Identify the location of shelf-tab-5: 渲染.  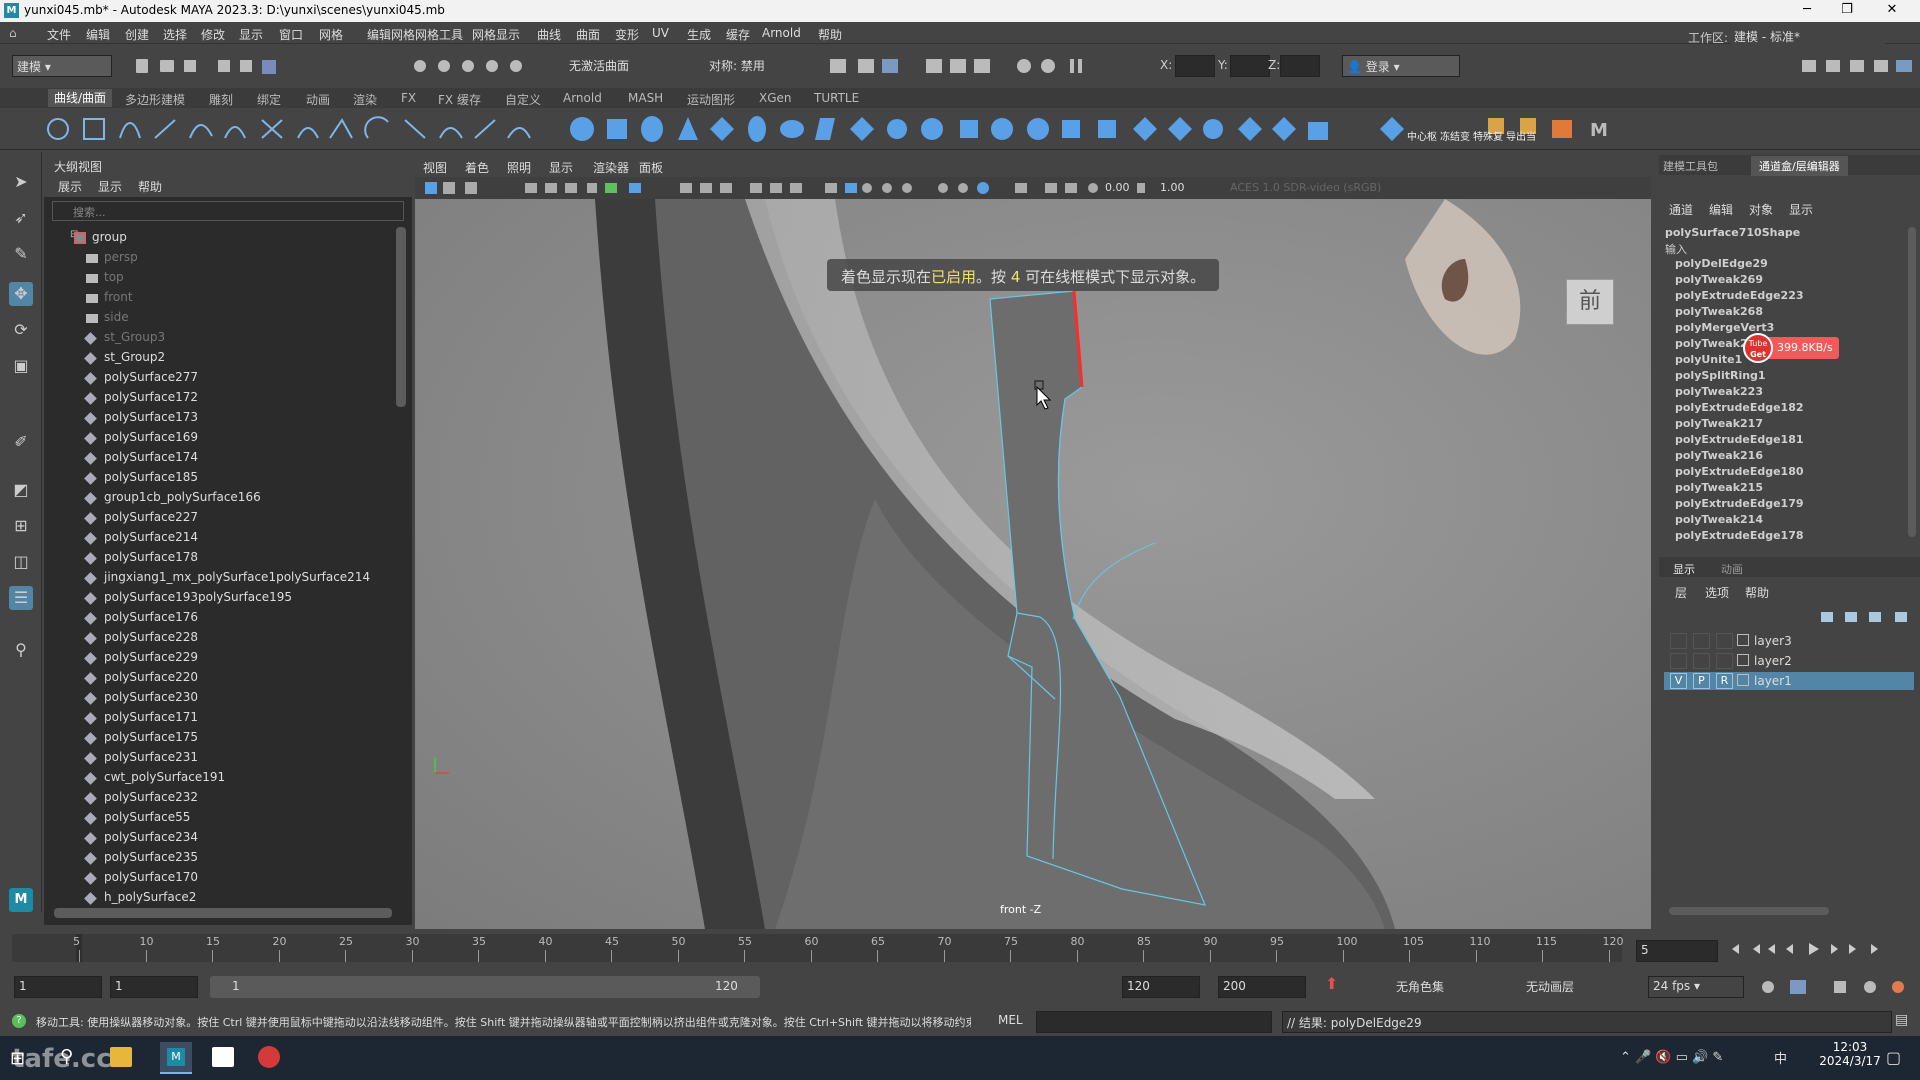
(365, 99).